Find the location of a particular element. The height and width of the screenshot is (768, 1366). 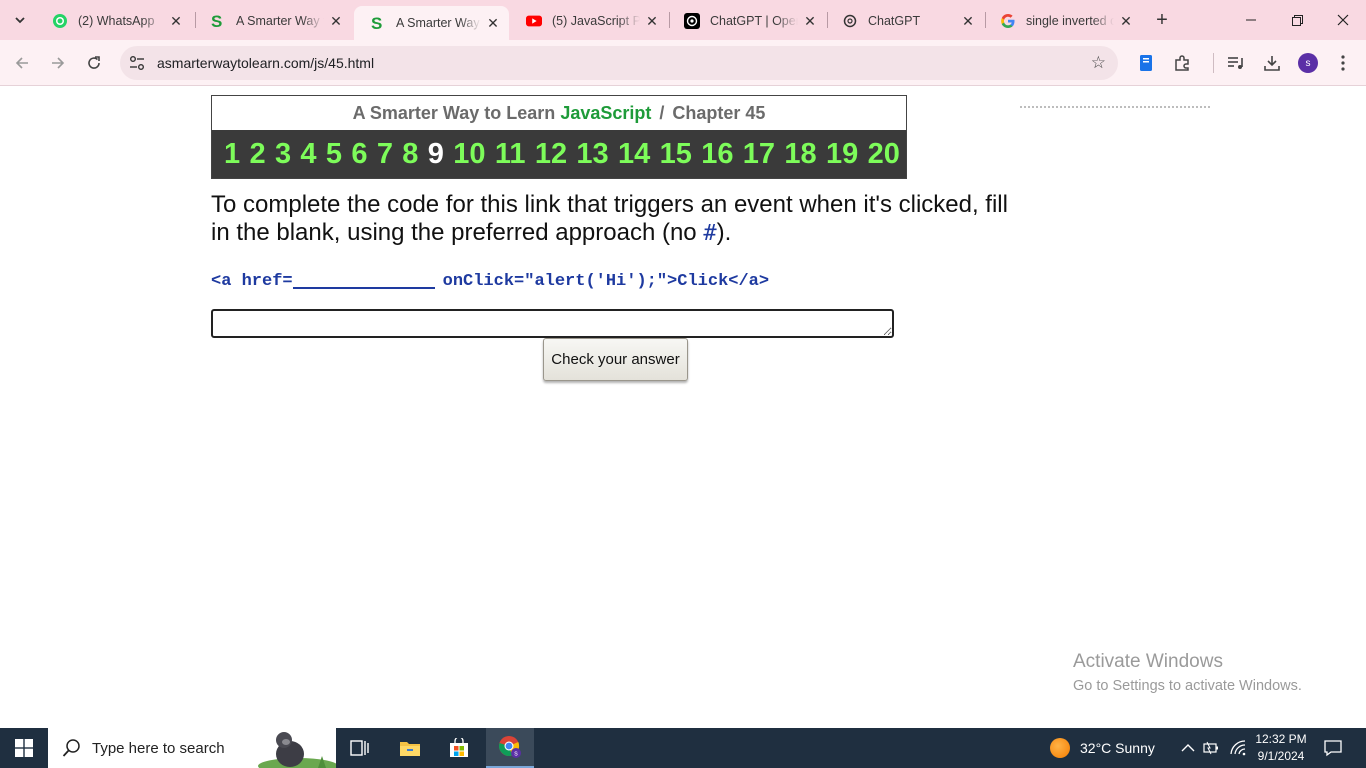

tab-smarter-way-active: S A Smarter Way to Learn ✕ is located at coordinates (431, 23).